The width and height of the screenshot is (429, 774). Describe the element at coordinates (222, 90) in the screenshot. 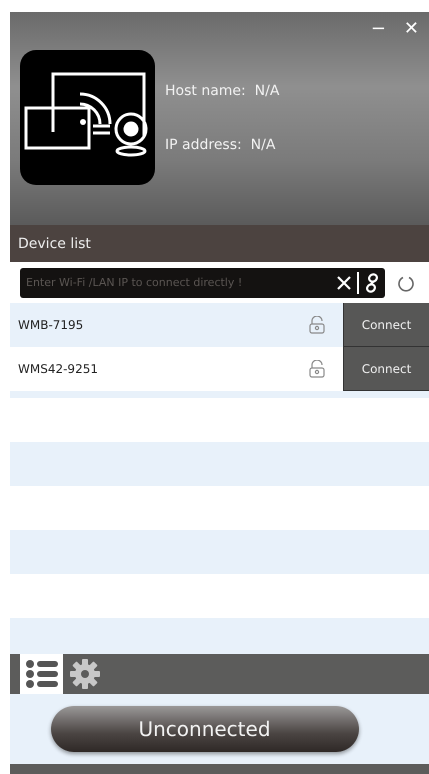

I see `host-name-label: Host name: N/A` at that location.